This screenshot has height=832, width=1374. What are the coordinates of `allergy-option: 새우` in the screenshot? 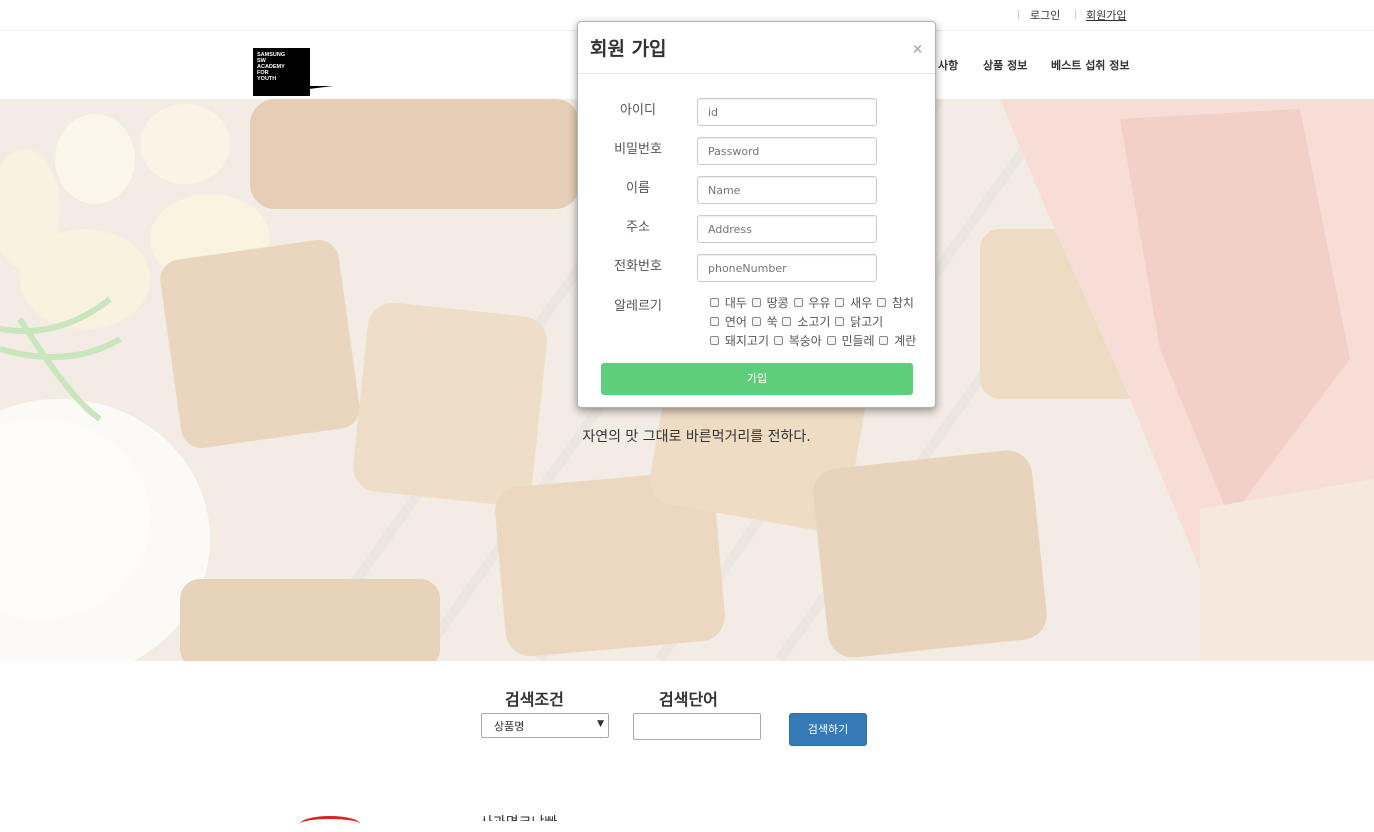 It's located at (853, 303).